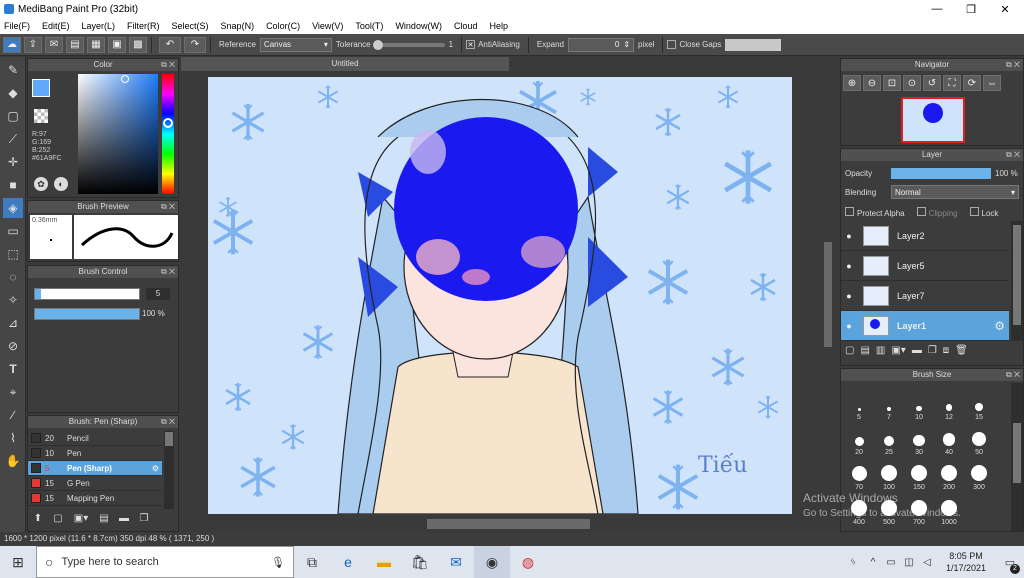  I want to click on layer-item: ● Layer5, so click(925, 266).